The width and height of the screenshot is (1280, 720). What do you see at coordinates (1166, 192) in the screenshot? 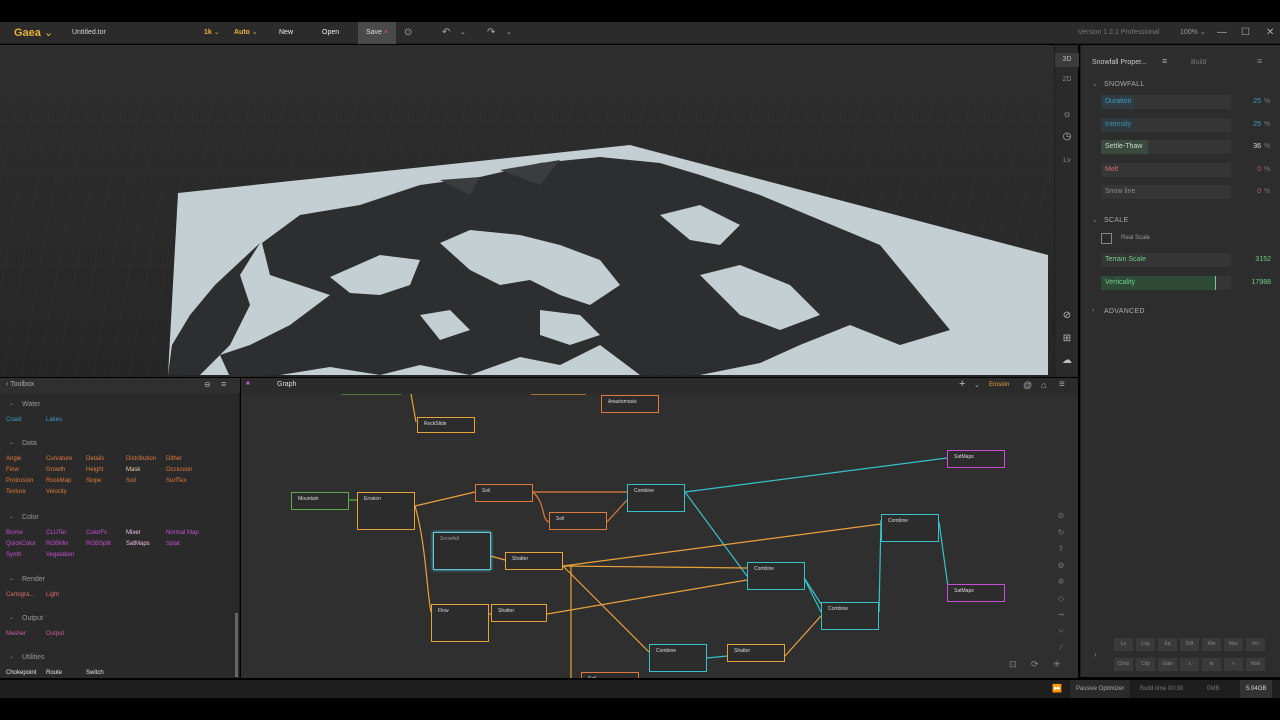
I see `slider-4: Snow line` at bounding box center [1166, 192].